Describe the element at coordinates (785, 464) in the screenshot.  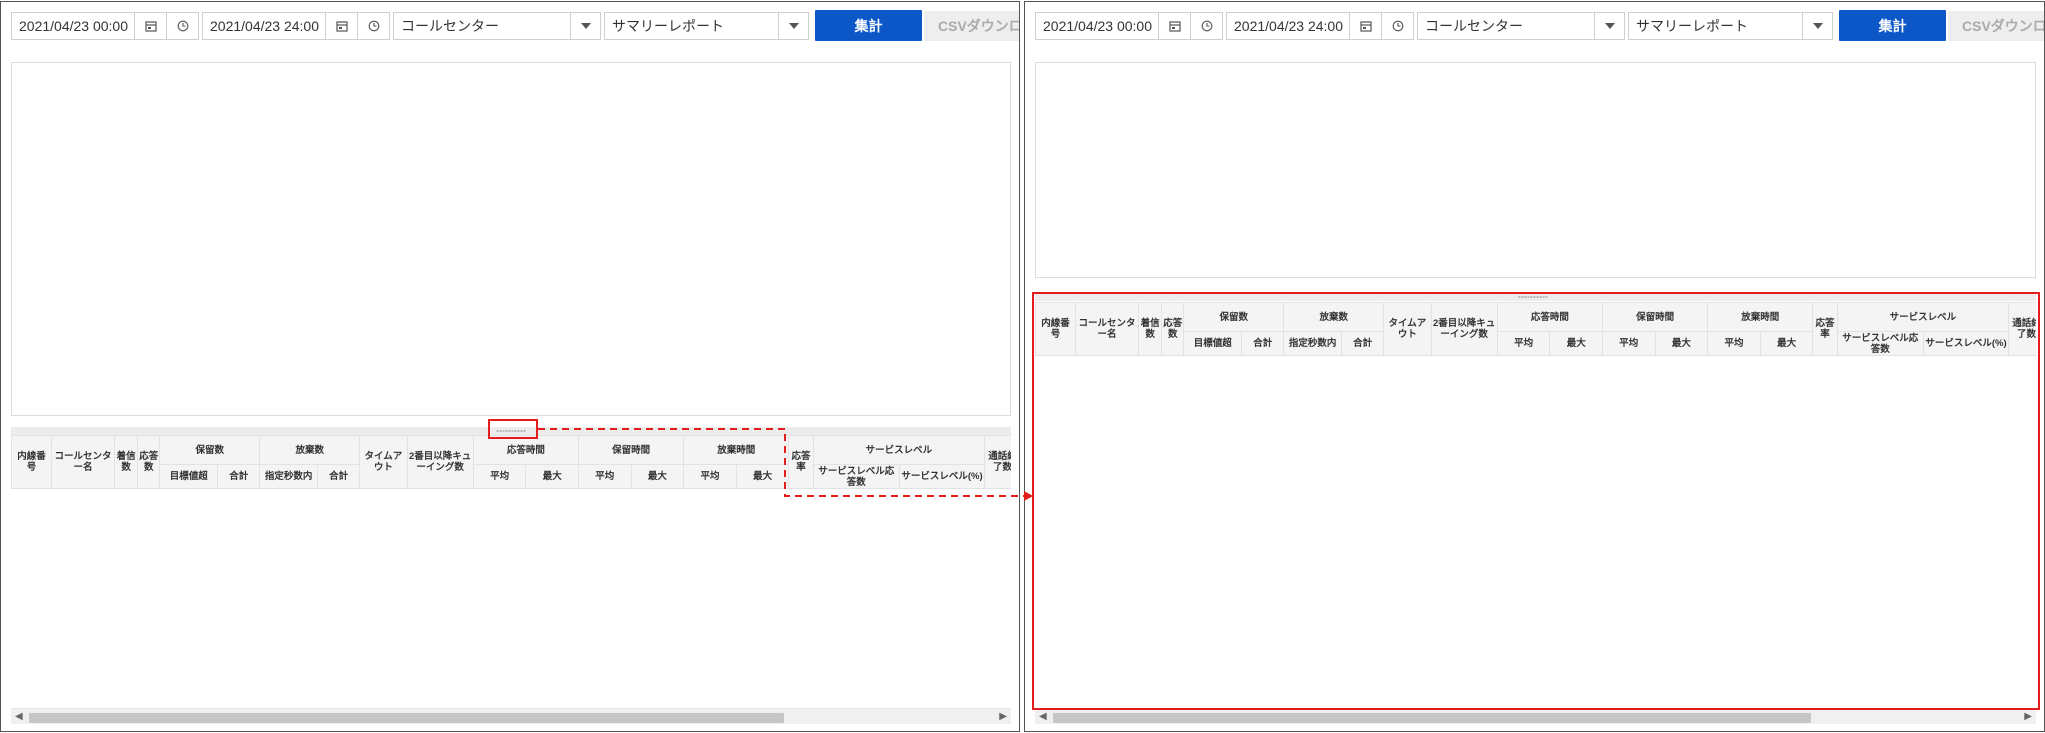
I see `drag-arrow-annotation` at that location.